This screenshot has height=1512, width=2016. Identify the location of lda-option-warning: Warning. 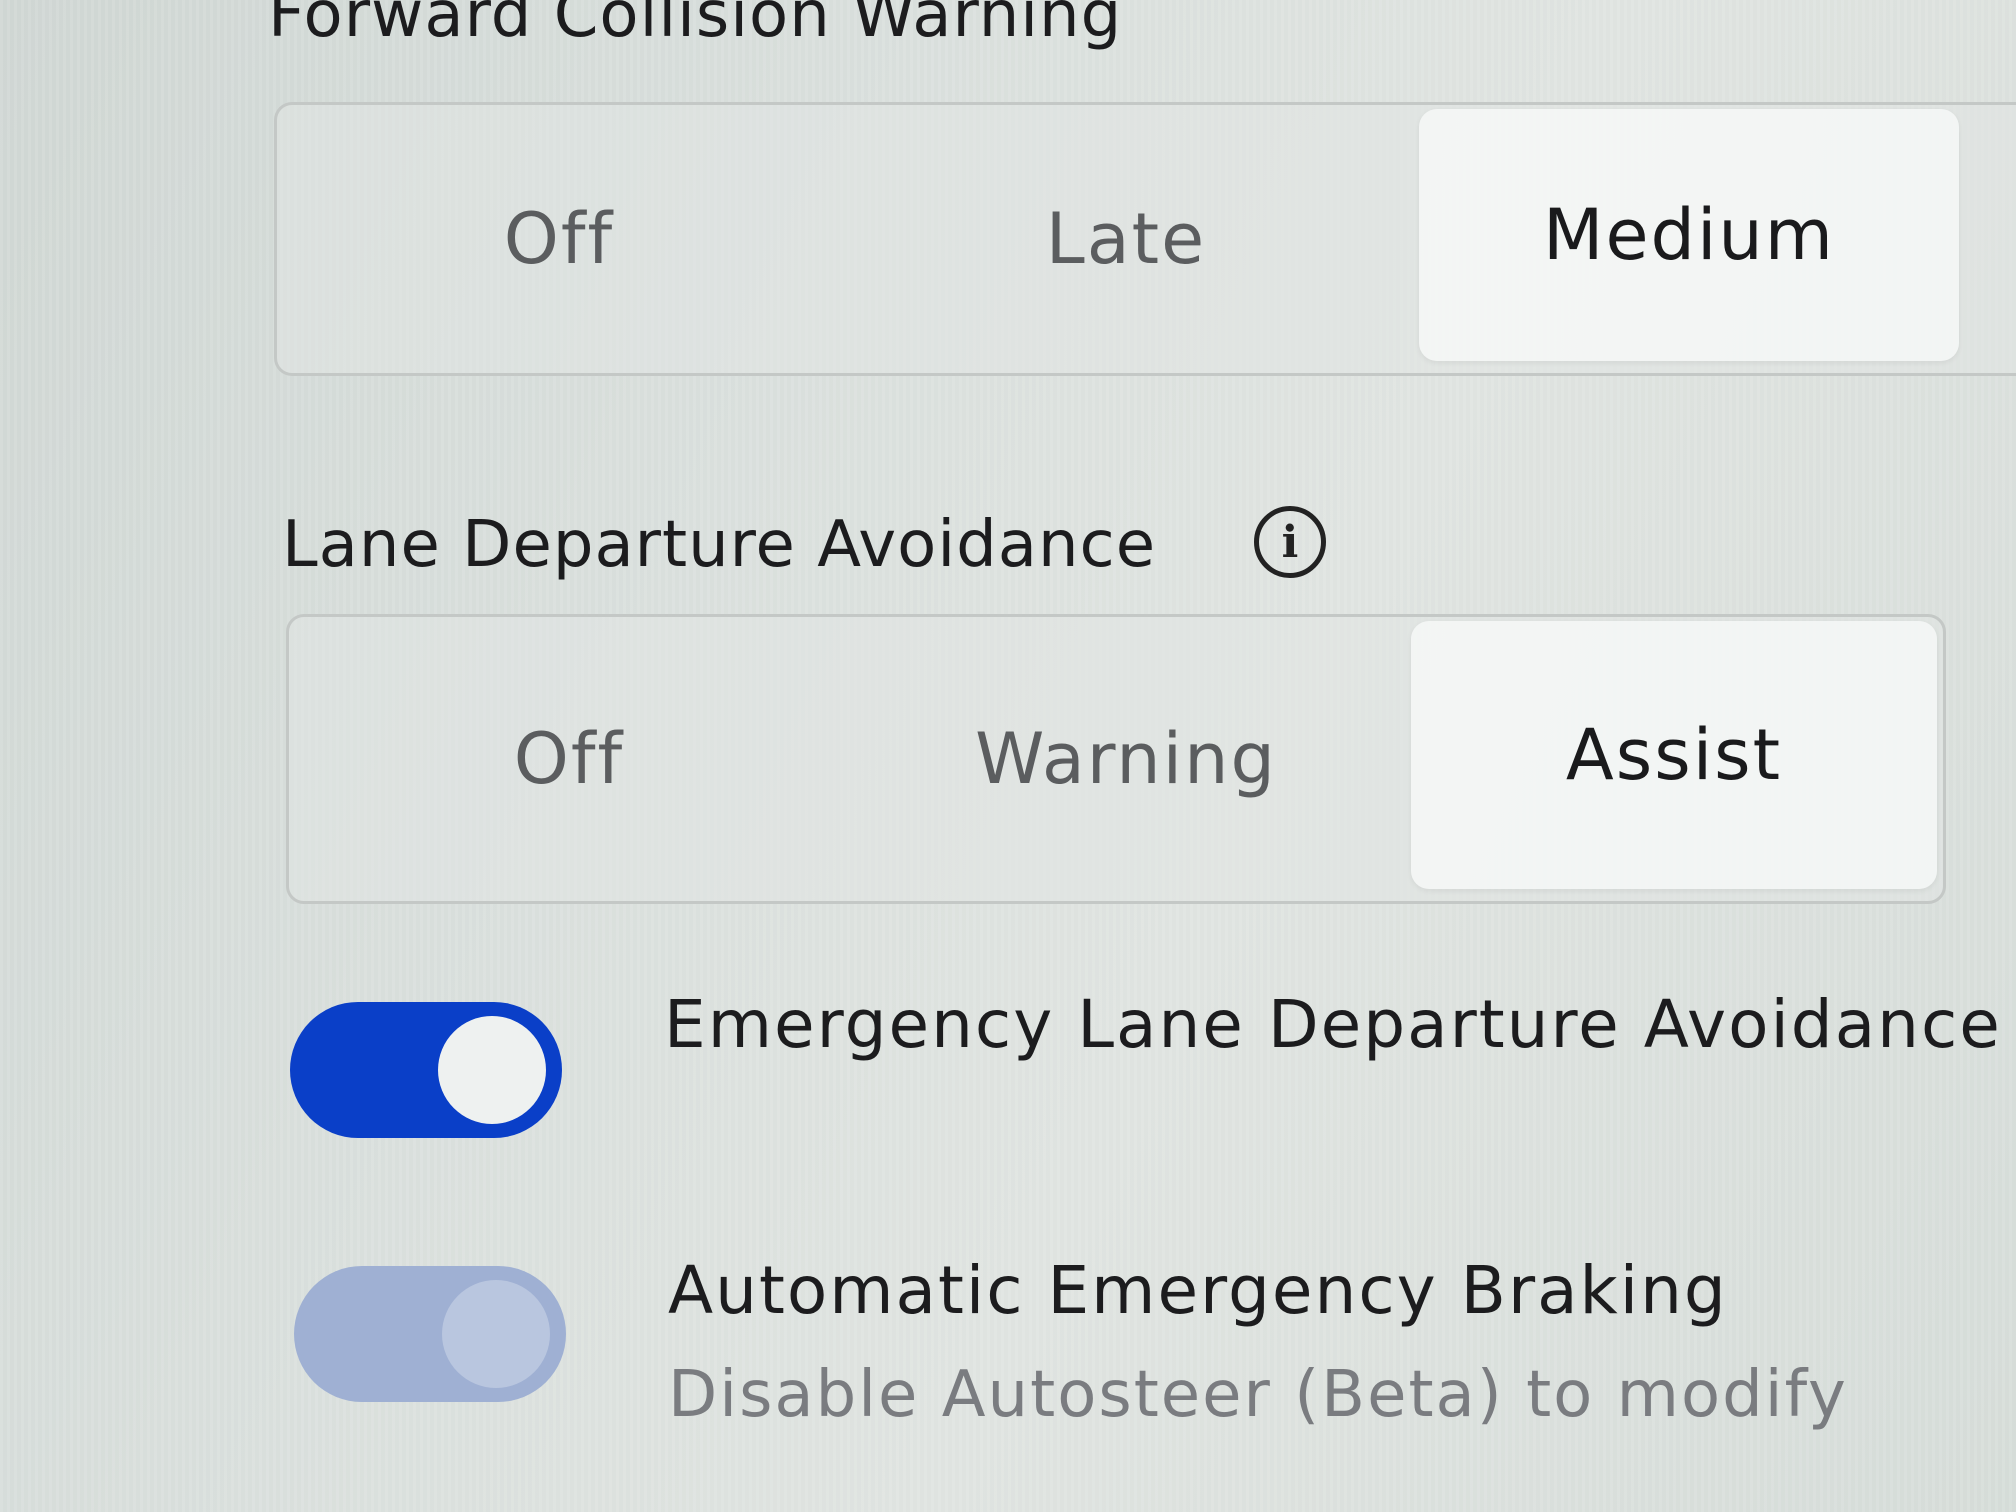
(1126, 759).